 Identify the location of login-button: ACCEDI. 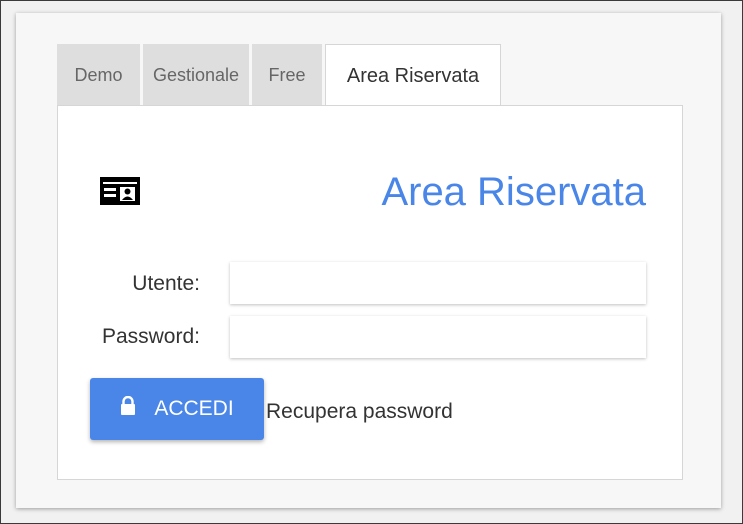
(177, 409).